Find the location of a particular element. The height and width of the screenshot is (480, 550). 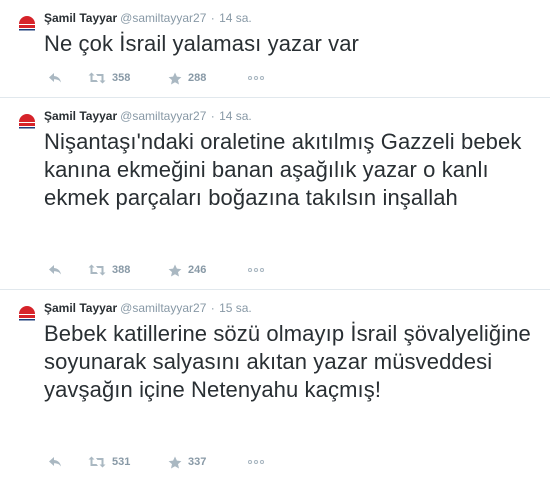

retweet-button: 531 is located at coordinates (109, 462).